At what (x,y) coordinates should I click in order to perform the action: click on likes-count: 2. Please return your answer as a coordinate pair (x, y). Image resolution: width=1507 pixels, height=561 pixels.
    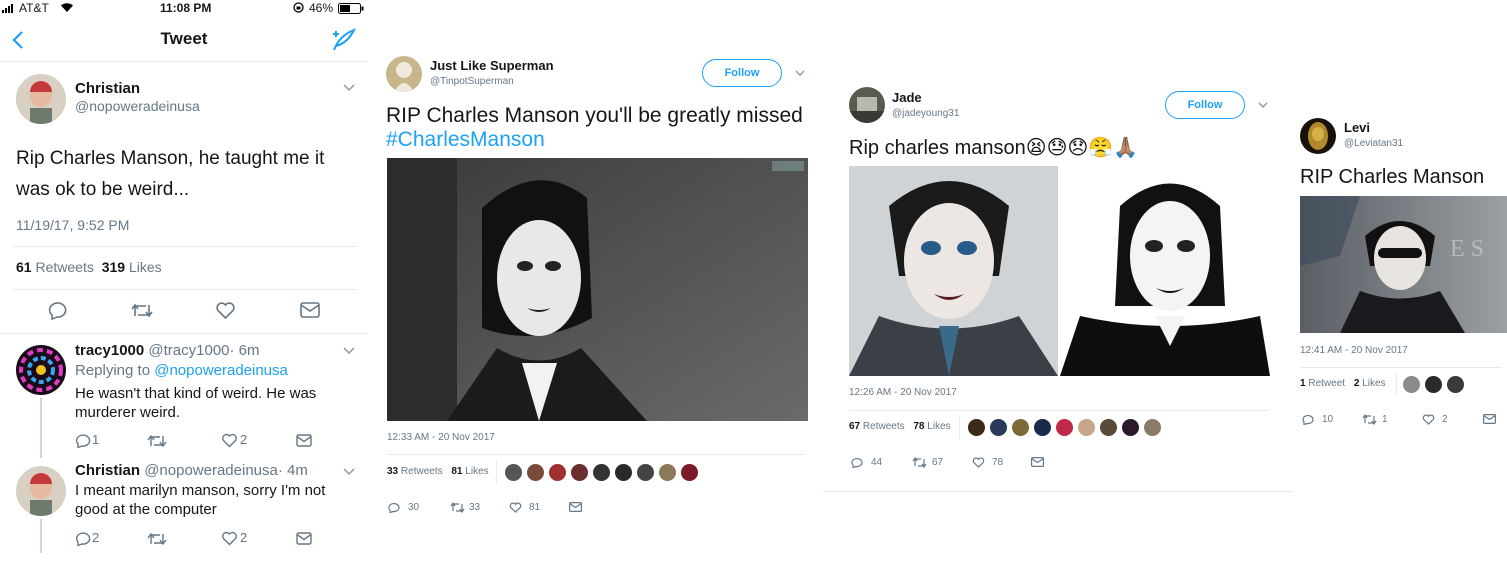
    Looking at the image, I should click on (1357, 383).